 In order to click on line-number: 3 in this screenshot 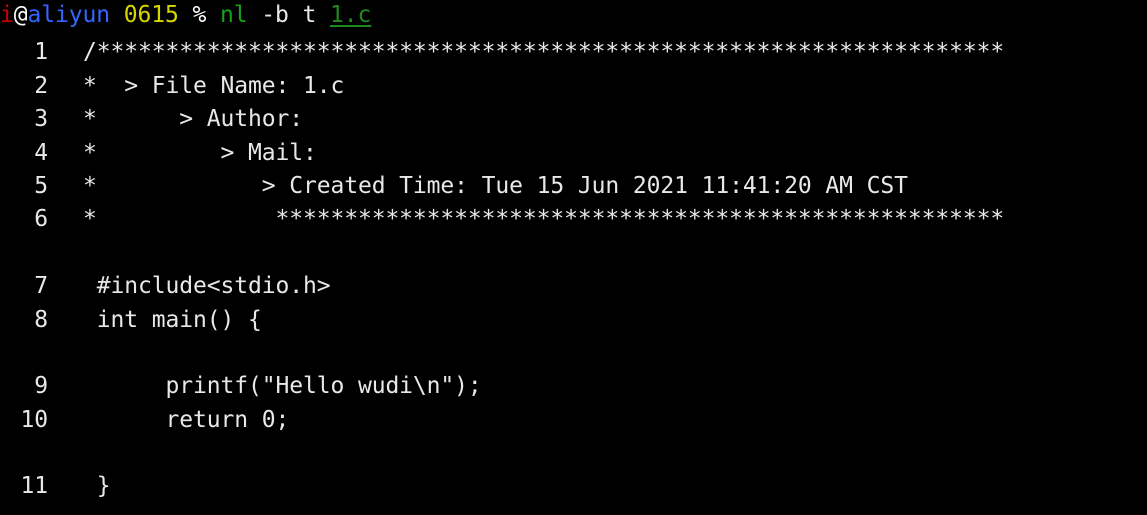, I will do `click(41, 119)`.